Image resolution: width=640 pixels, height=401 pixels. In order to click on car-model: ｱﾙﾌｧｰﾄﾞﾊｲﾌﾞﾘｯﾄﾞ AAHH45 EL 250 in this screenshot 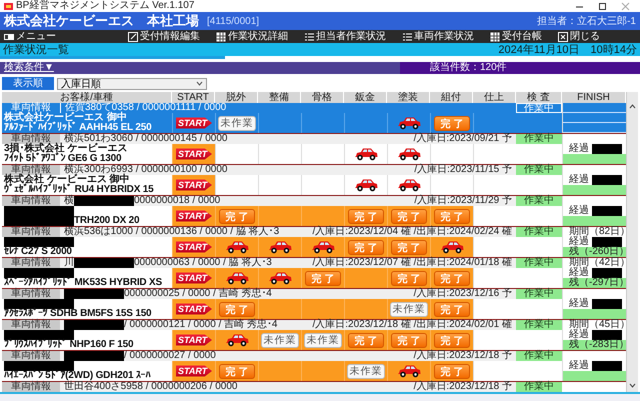, I will do `click(78, 128)`.